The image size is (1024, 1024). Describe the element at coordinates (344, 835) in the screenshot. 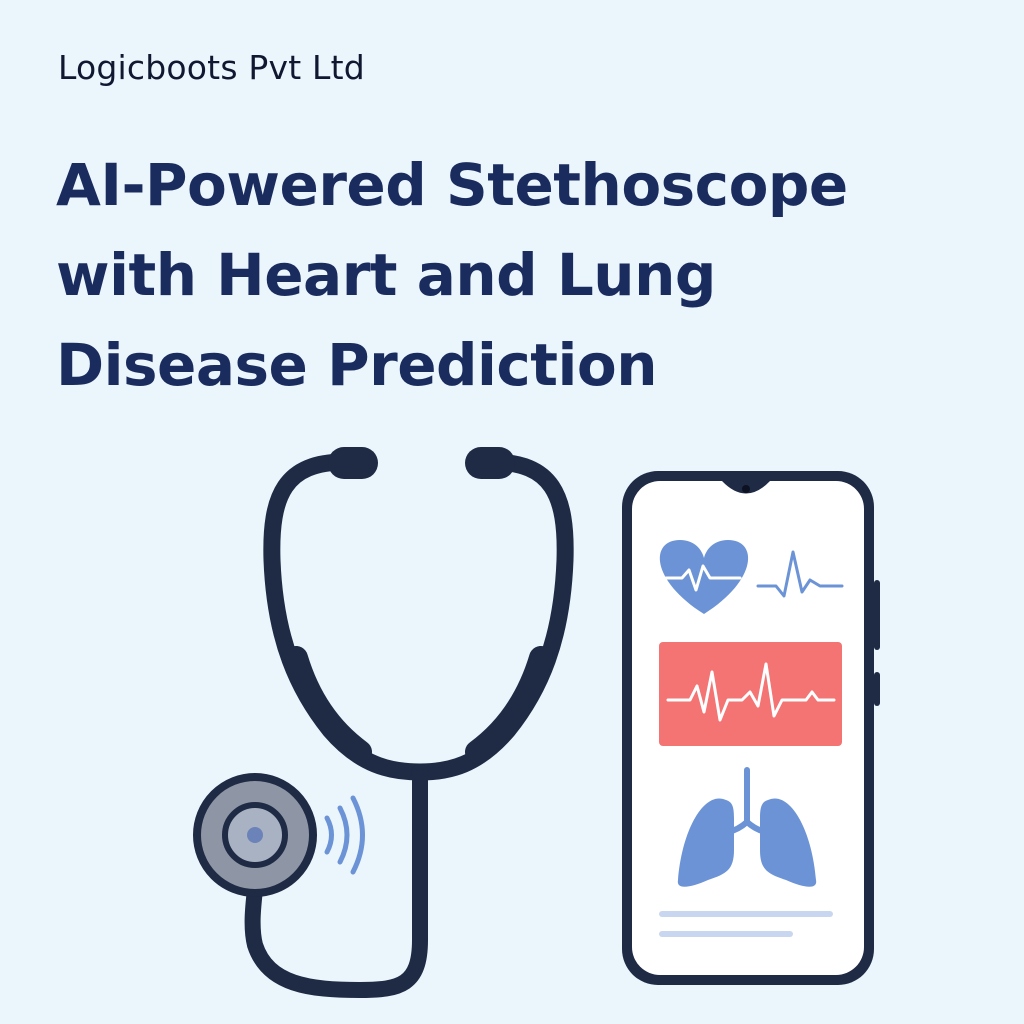

I see `sound-wave-icon` at that location.